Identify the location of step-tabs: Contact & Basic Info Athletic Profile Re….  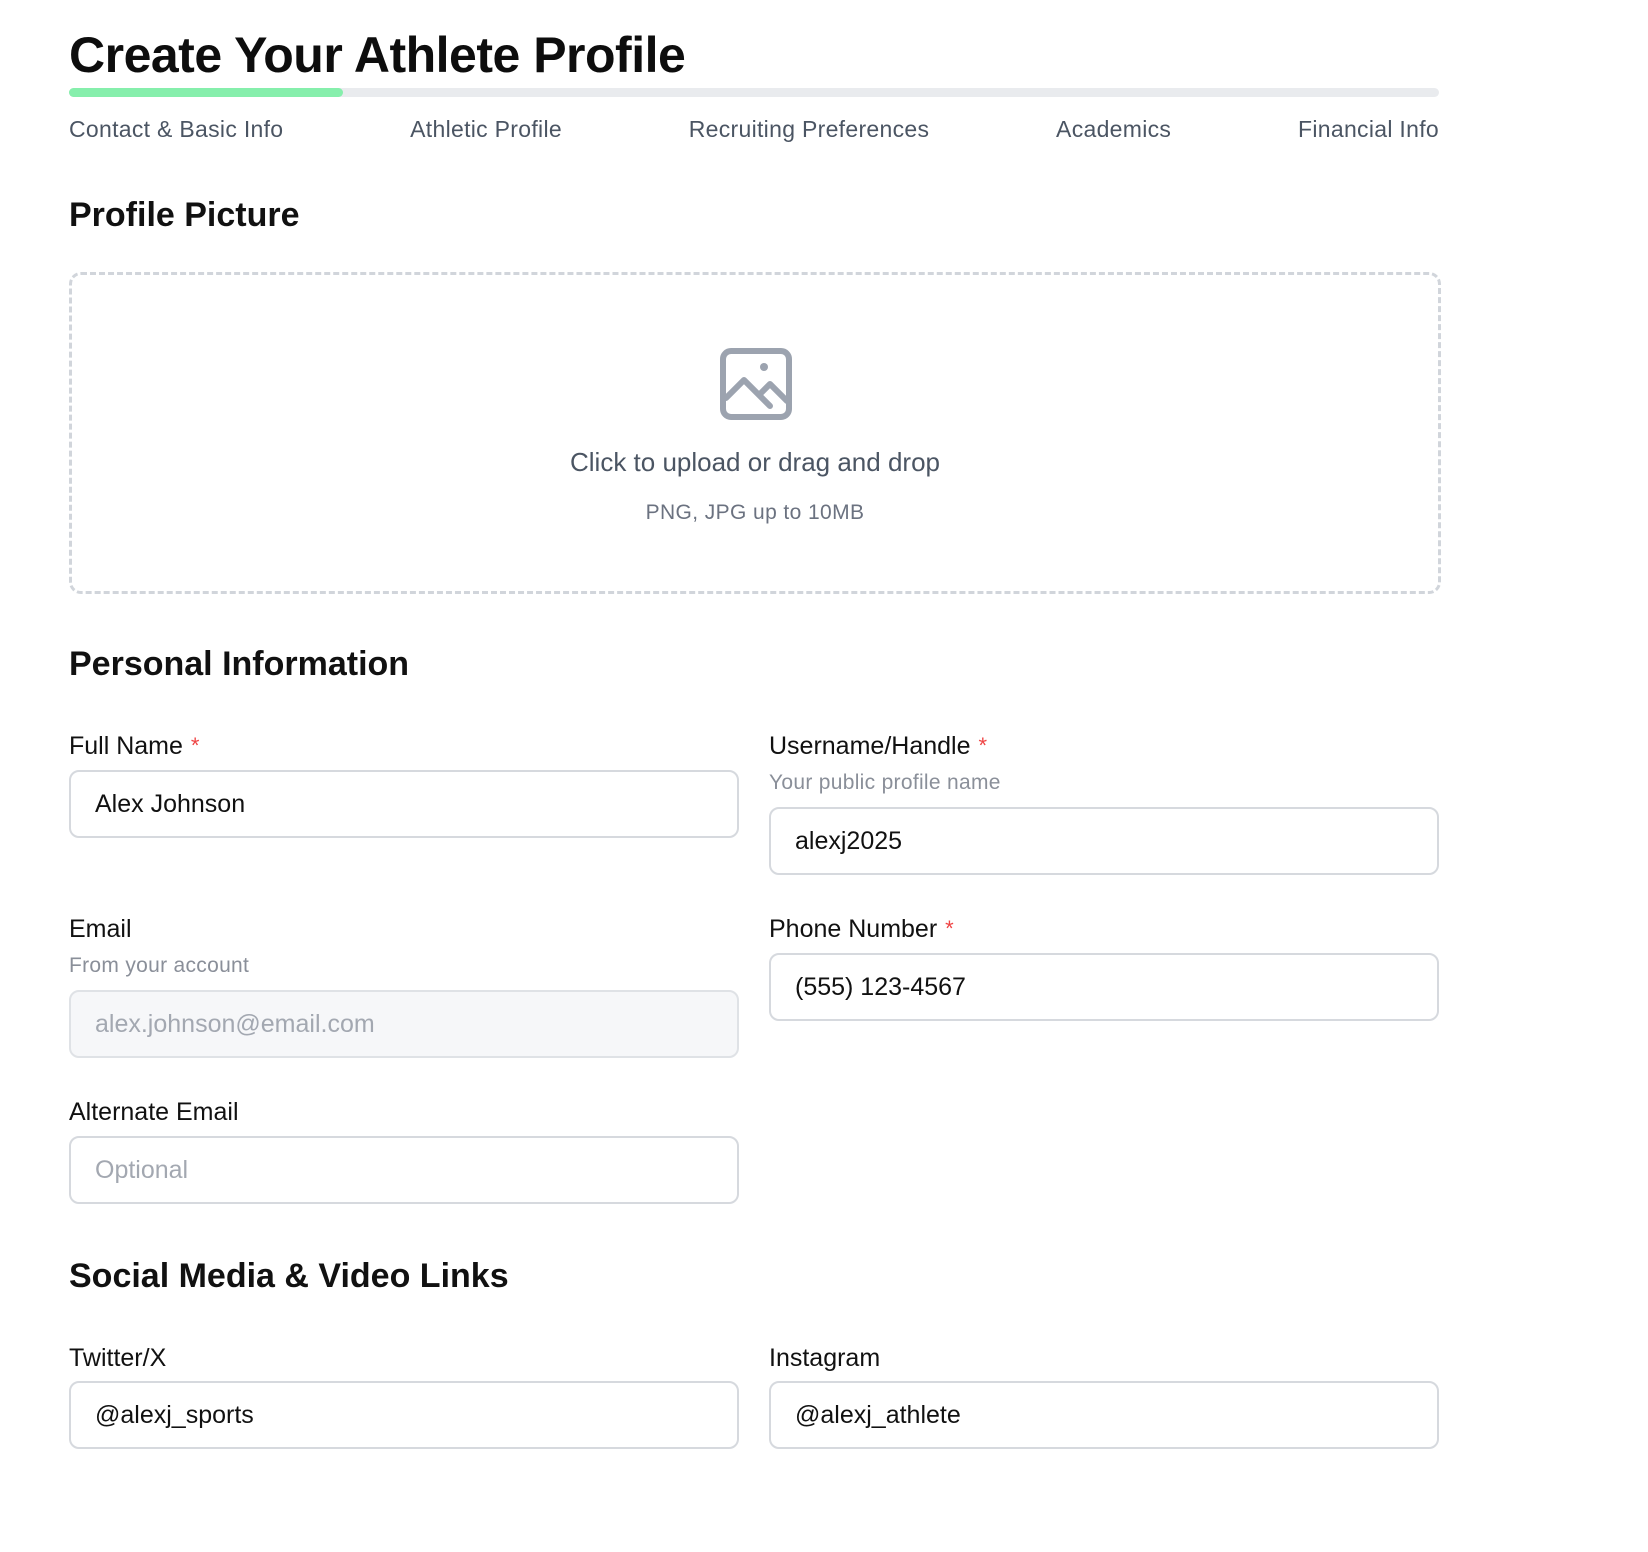
(754, 129).